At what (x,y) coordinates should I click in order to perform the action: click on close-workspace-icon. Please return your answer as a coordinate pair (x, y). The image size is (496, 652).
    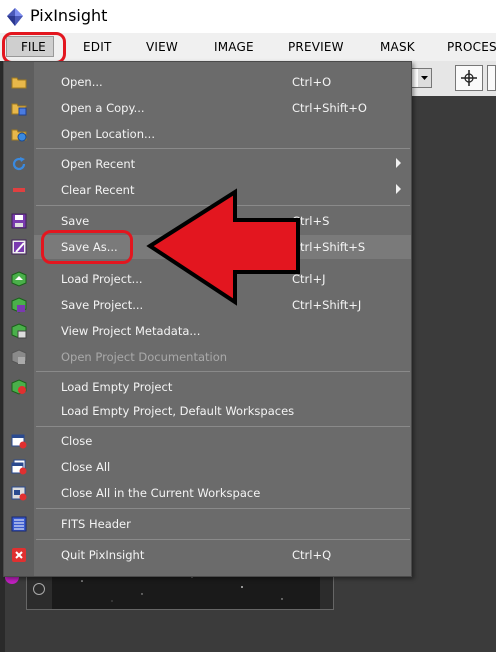
    Looking at the image, I should click on (19, 493).